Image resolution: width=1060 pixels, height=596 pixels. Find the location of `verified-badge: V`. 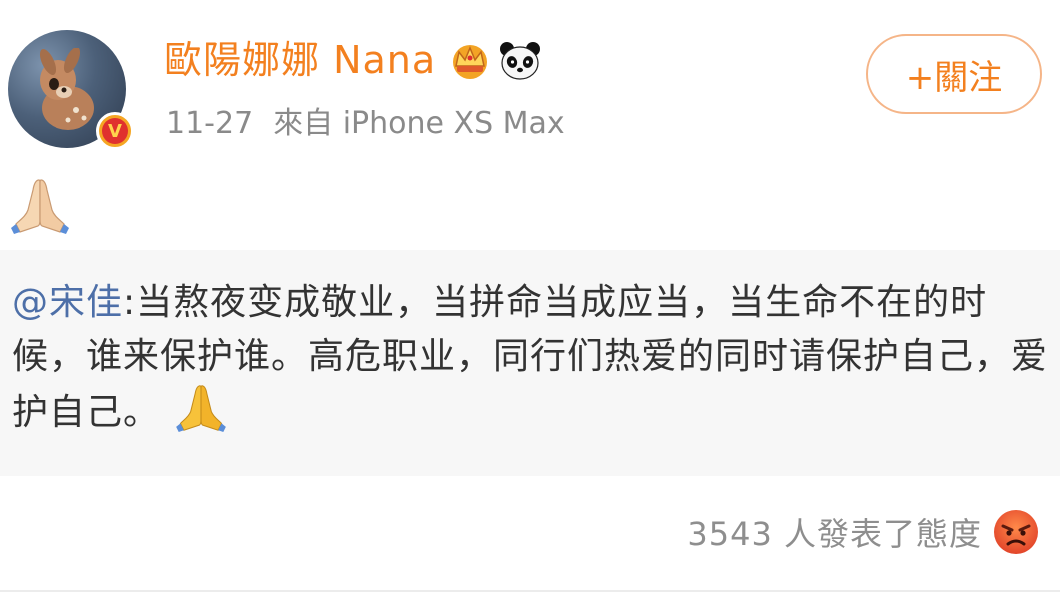

verified-badge: V is located at coordinates (115, 131).